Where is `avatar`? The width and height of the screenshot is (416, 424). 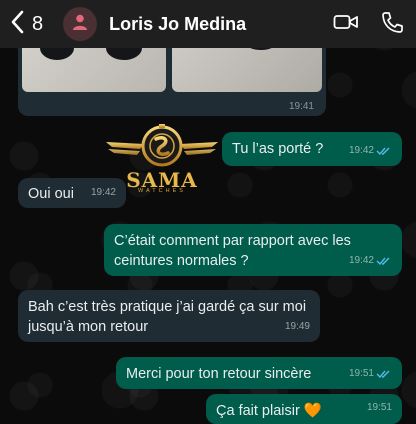
avatar is located at coordinates (80, 24).